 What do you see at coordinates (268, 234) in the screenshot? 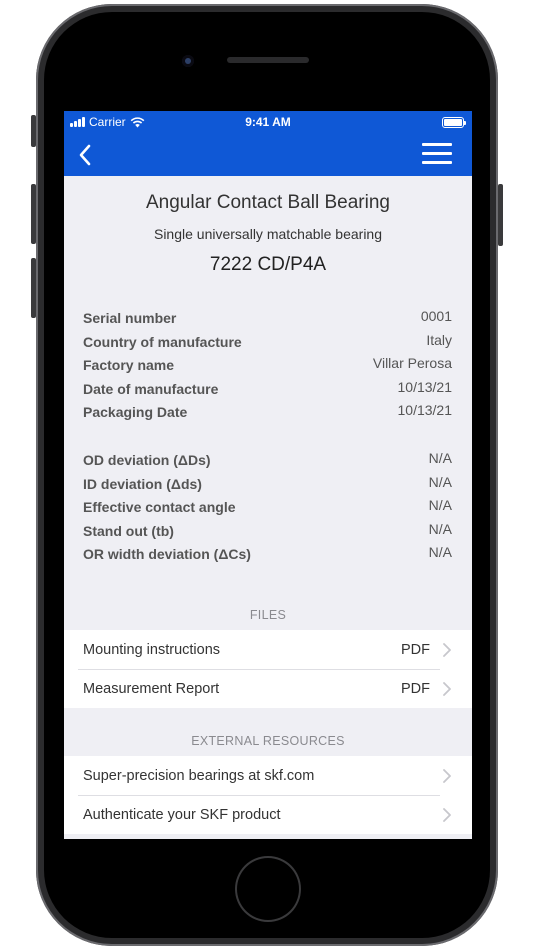
I see `product-subtitle: Single universally matchable bearing` at bounding box center [268, 234].